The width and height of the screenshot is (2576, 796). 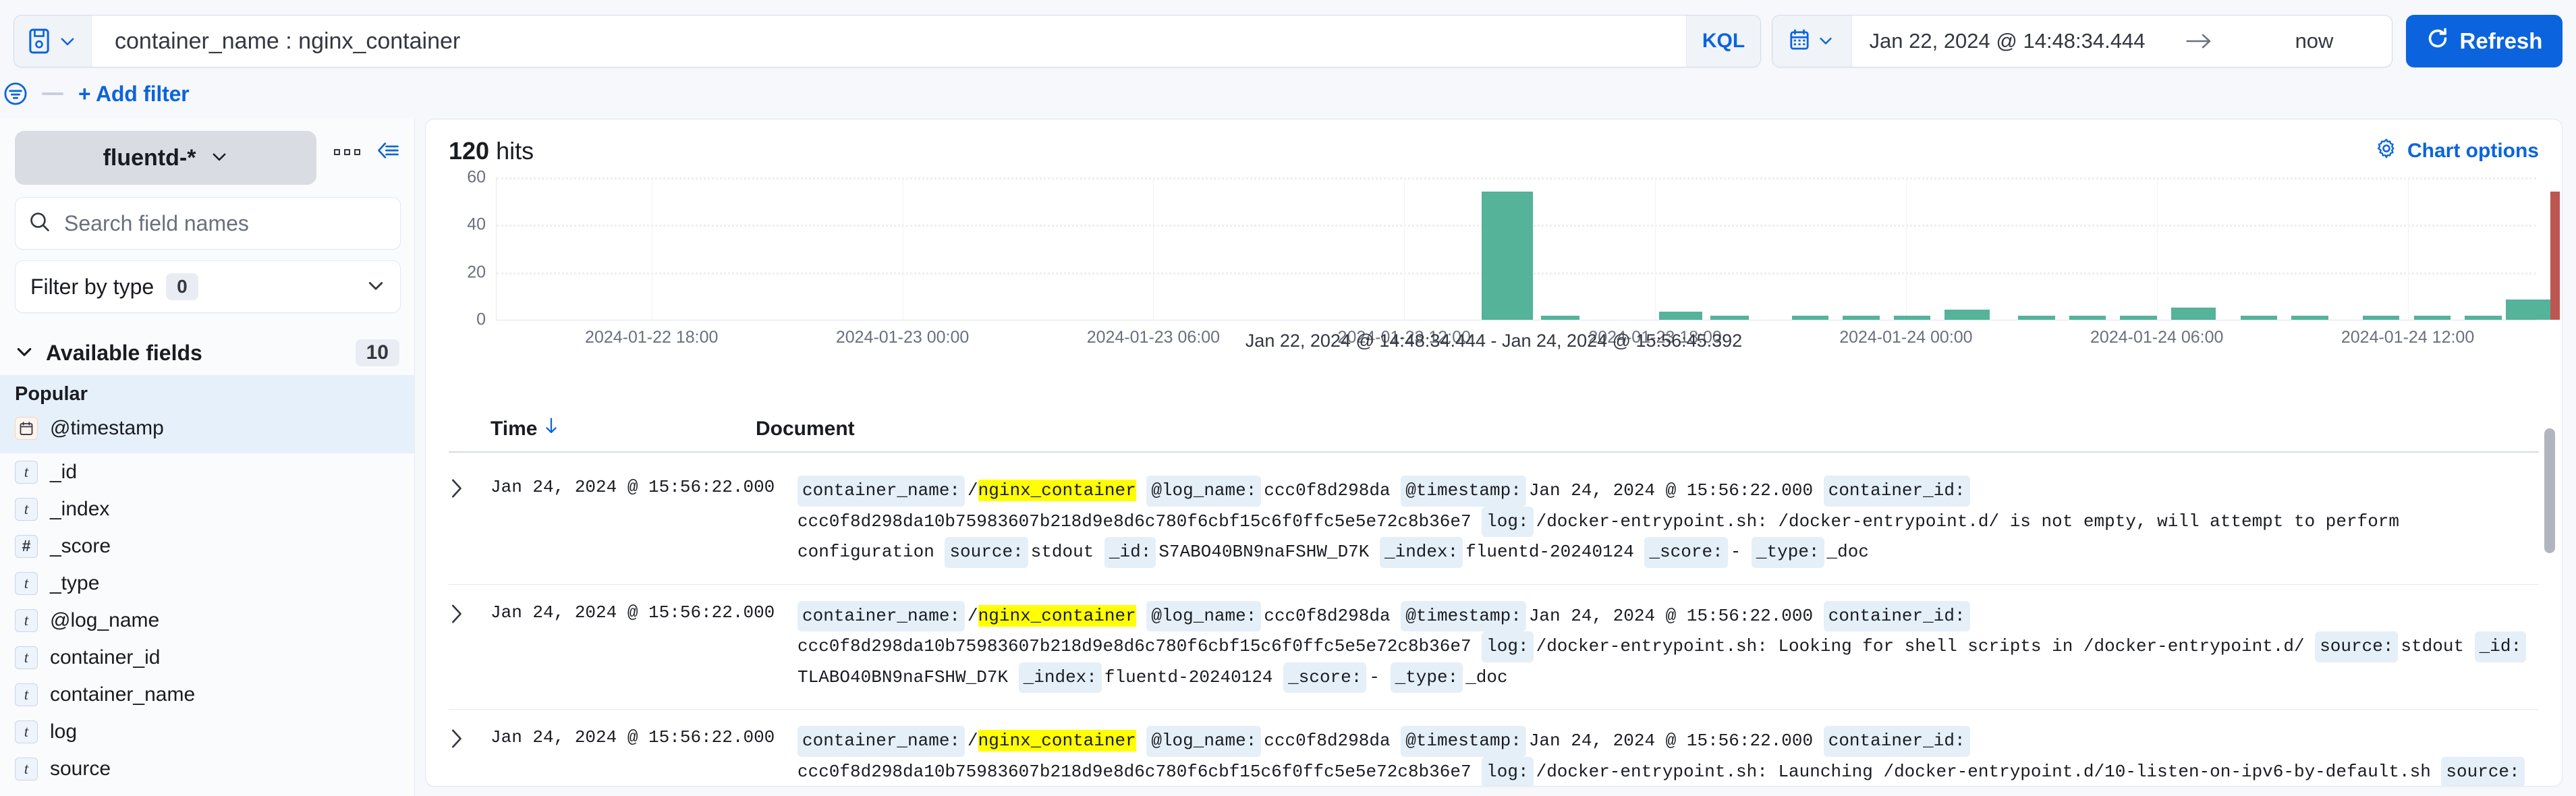 What do you see at coordinates (602, 429) in the screenshot?
I see `column-header-time: Time` at bounding box center [602, 429].